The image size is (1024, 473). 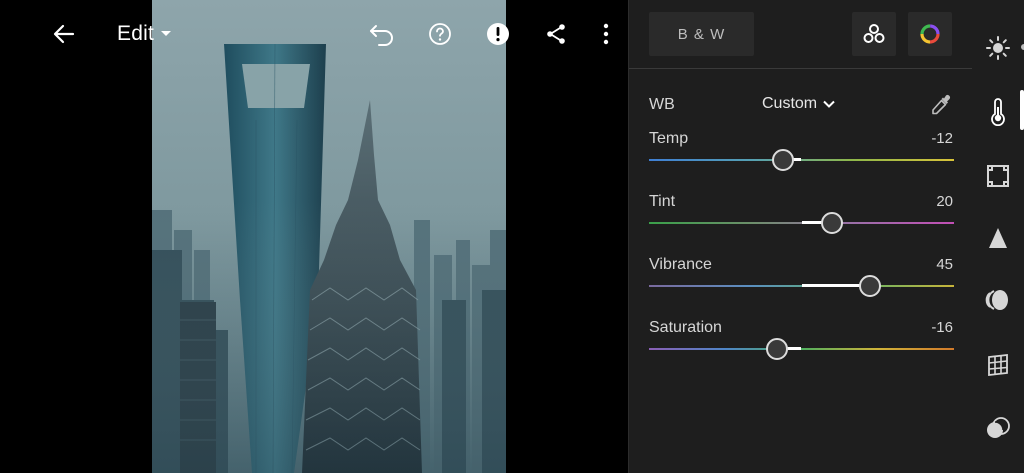 I want to click on color-icon, so click(x=998, y=112).